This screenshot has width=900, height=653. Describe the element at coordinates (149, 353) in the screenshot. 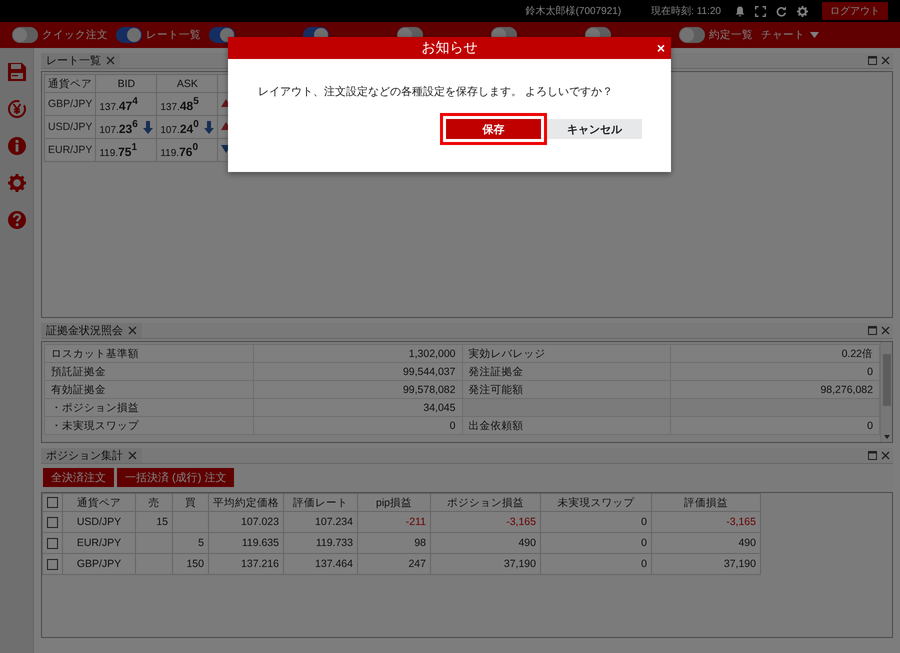

I see `margin-label: ロスカット基準額` at that location.